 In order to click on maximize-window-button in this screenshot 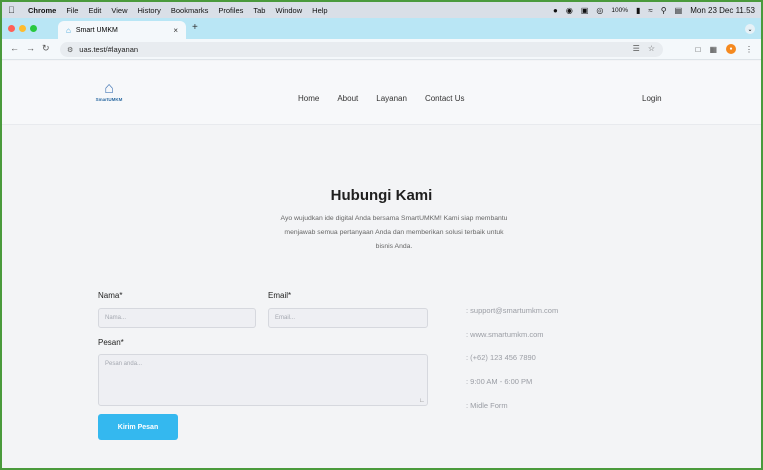, I will do `click(33, 28)`.